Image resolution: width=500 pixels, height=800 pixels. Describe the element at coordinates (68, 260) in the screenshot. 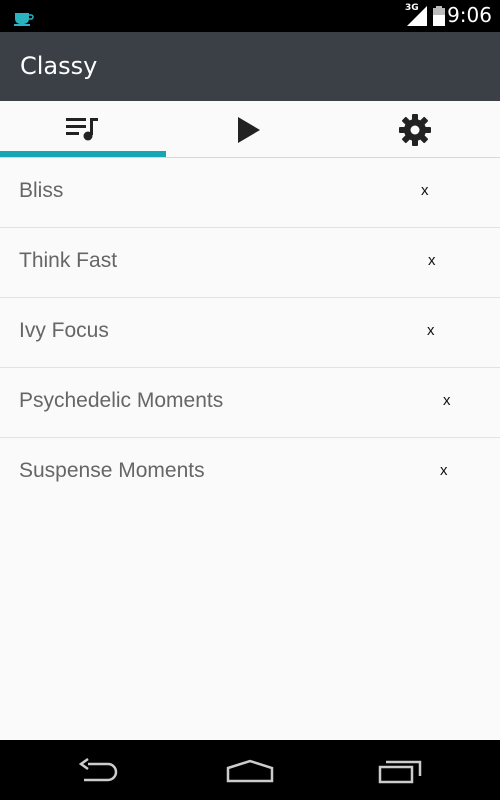

I see `playlist-name: Think Fast` at that location.